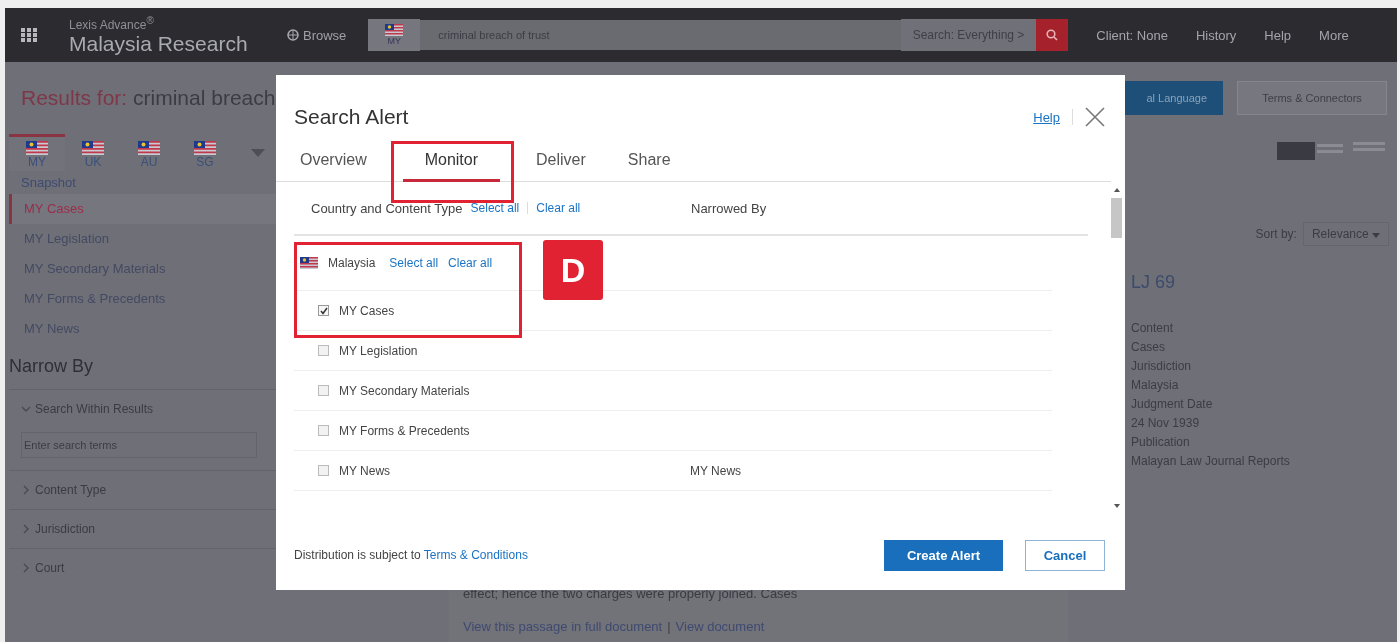 This screenshot has width=1400, height=642. Describe the element at coordinates (475, 555) in the screenshot. I see `terms-link: Terms & Conditions` at that location.